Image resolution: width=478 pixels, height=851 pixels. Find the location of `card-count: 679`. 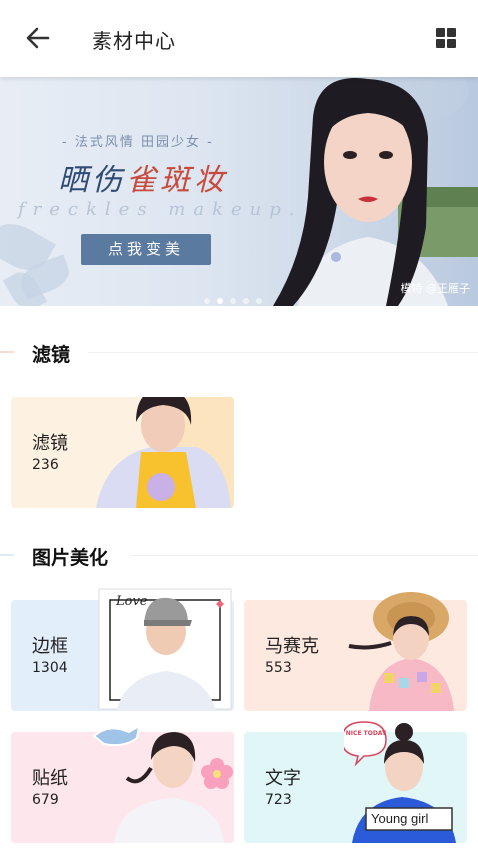

card-count: 679 is located at coordinates (45, 800).